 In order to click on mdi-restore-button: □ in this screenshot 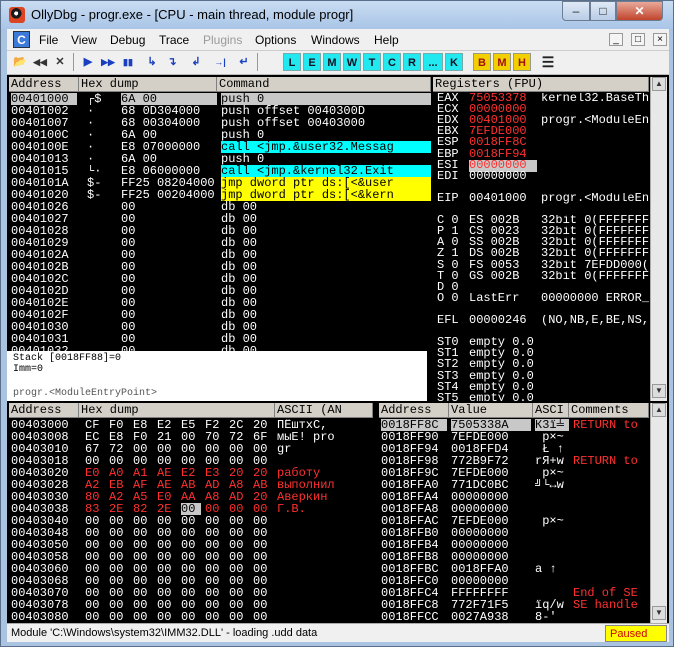, I will do `click(638, 39)`.